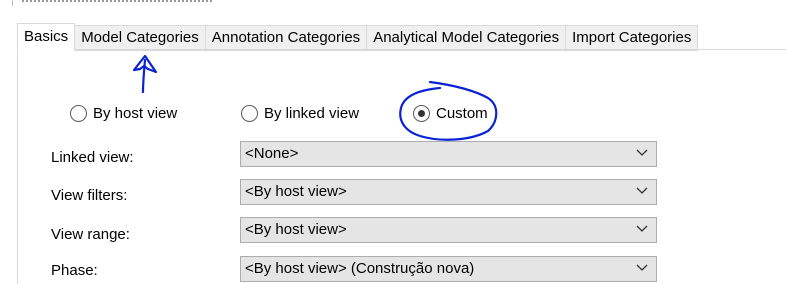  Describe the element at coordinates (393, 3) in the screenshot. I see `window-top-edge` at that location.